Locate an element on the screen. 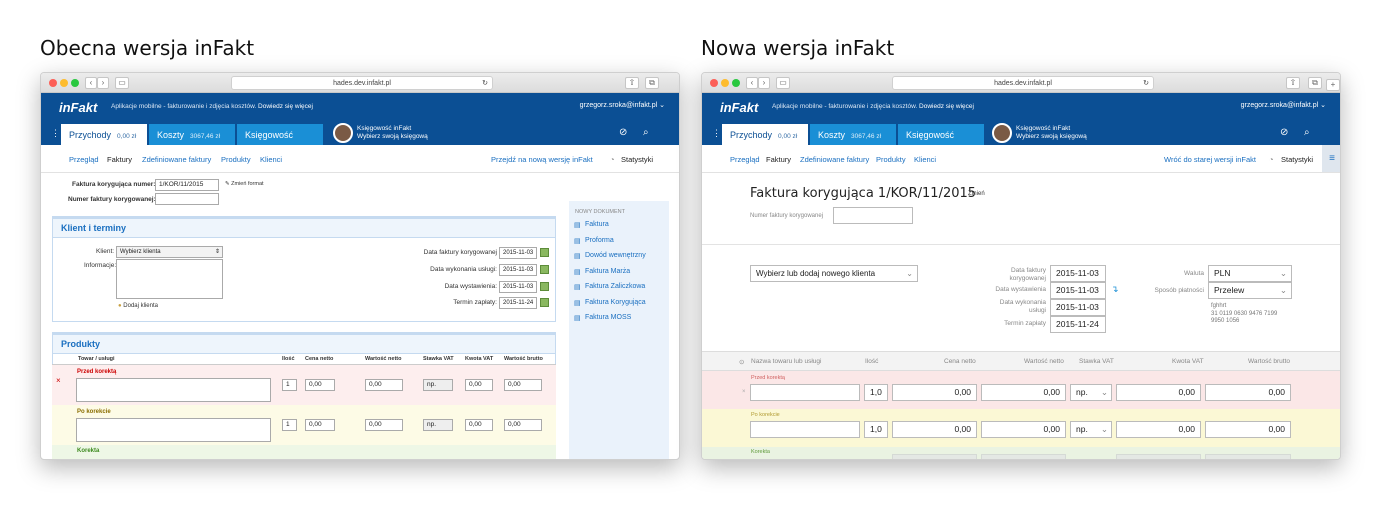 Image resolution: width=1380 pixels, height=505 pixels. change-link: Zmień is located at coordinates (976, 194).